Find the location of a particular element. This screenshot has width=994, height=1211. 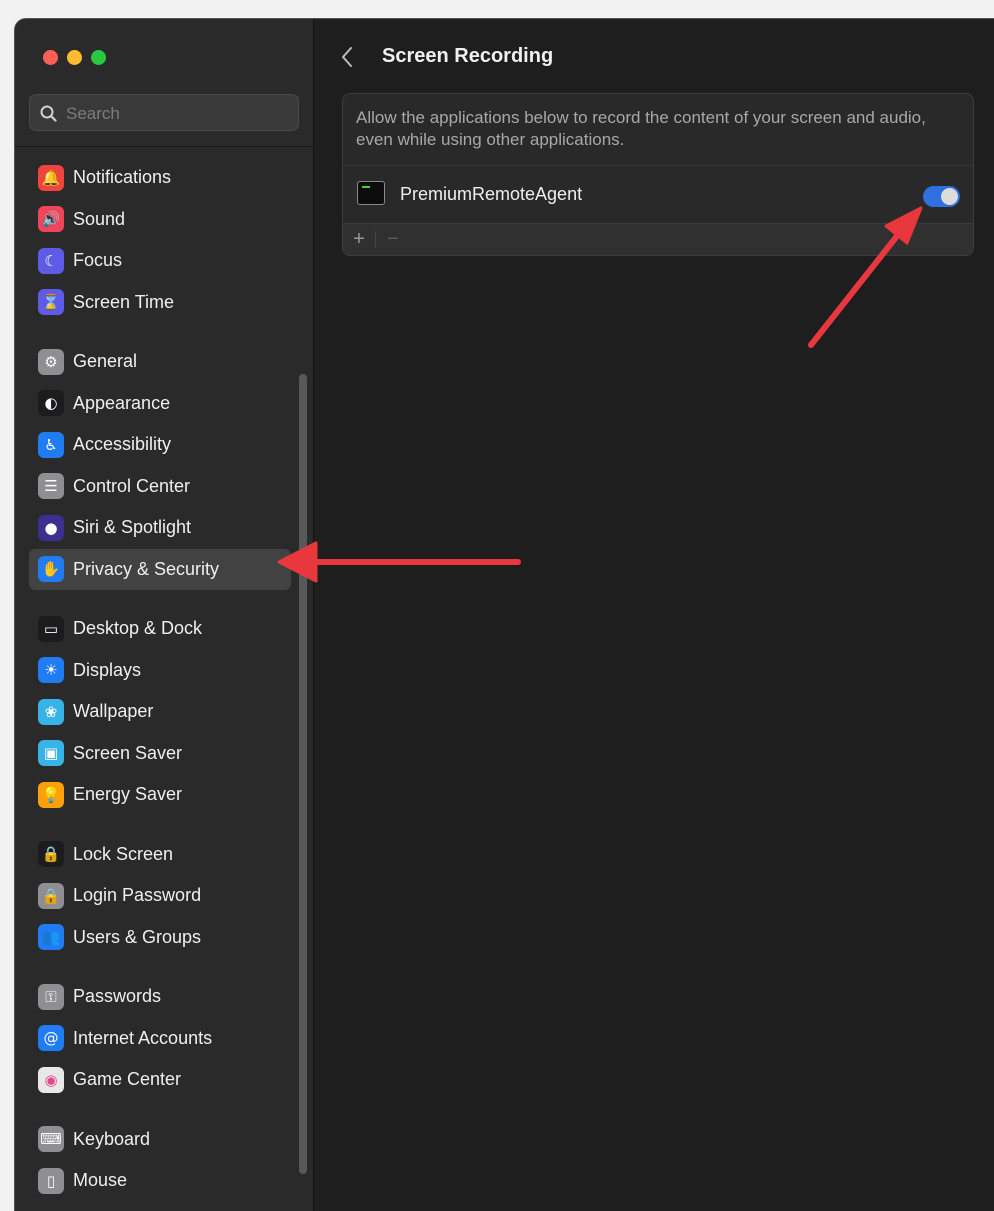

search-input is located at coordinates (178, 114).